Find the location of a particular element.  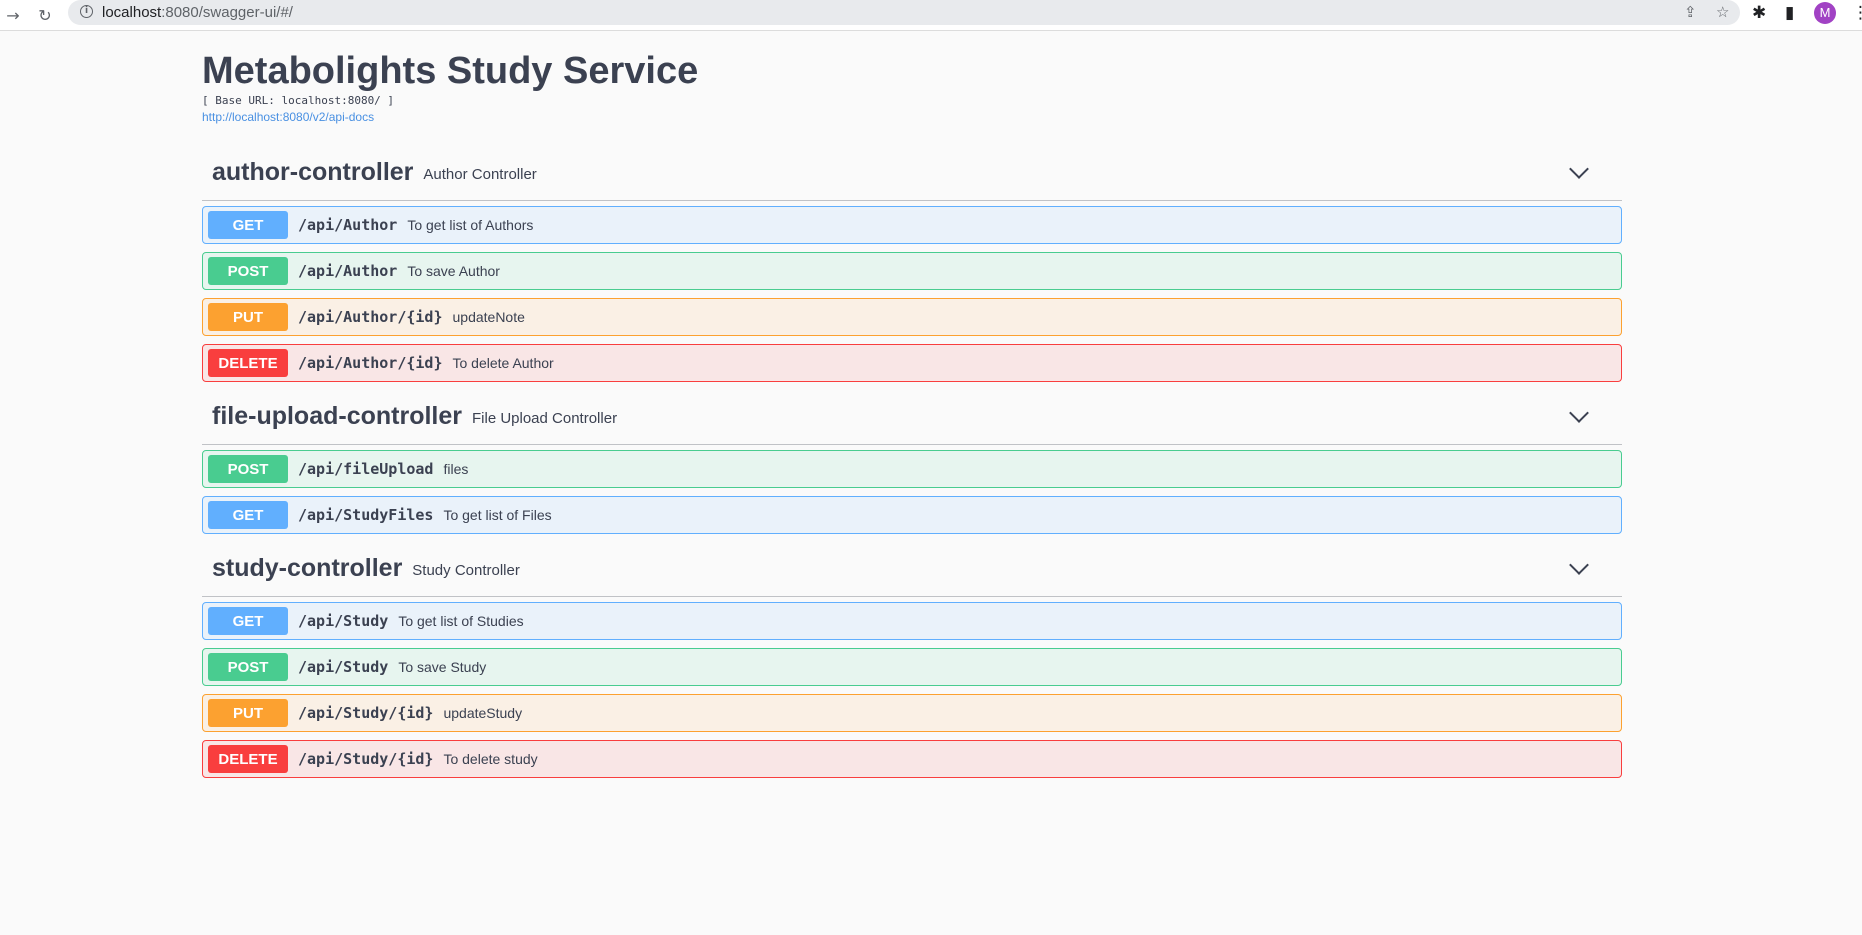

tag-name: author-controller is located at coordinates (313, 171).